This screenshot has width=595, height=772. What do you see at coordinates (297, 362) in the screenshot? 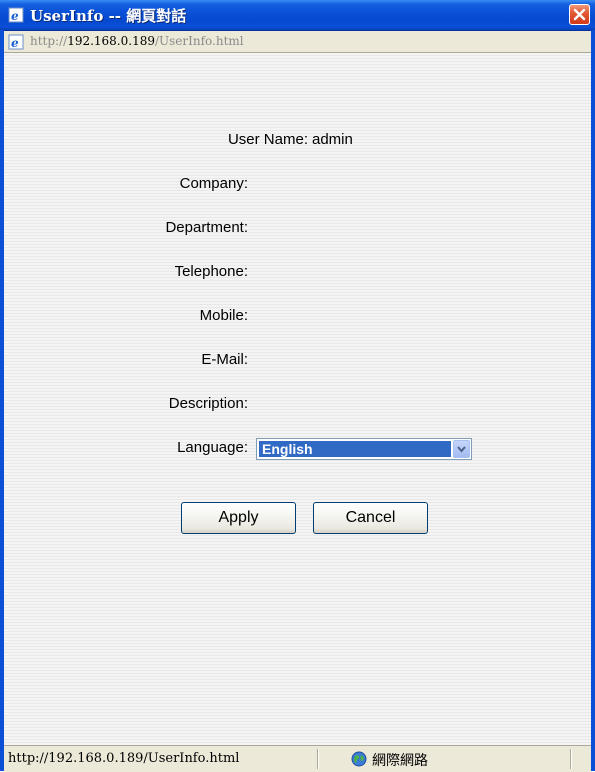
I see `field-row-email: E-Mail:` at bounding box center [297, 362].